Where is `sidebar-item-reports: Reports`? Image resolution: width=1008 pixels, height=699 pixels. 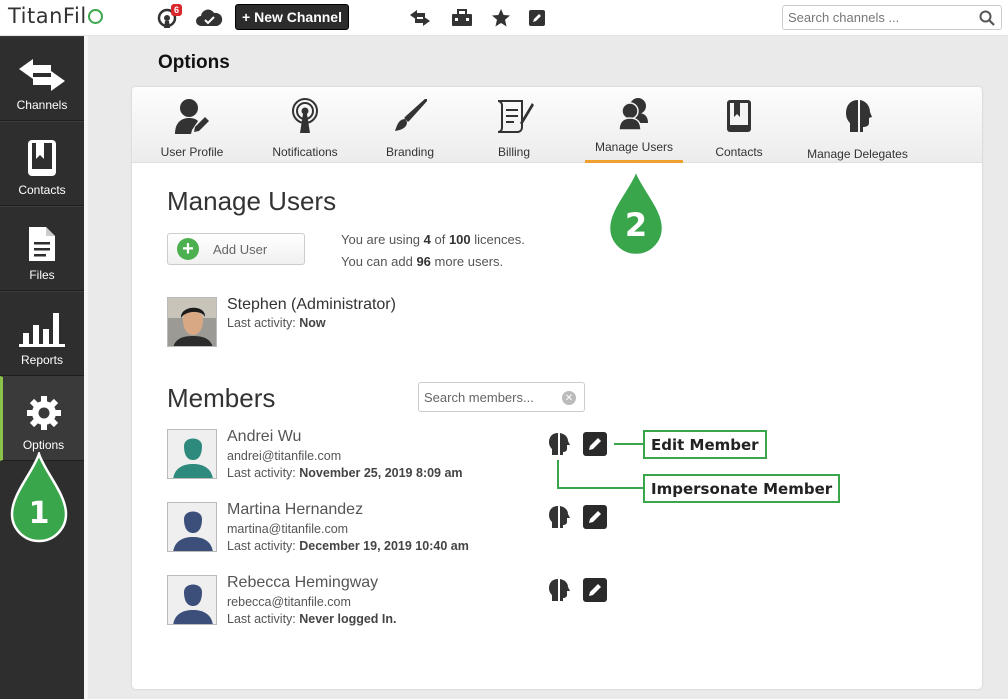
sidebar-item-reports: Reports is located at coordinates (42, 333).